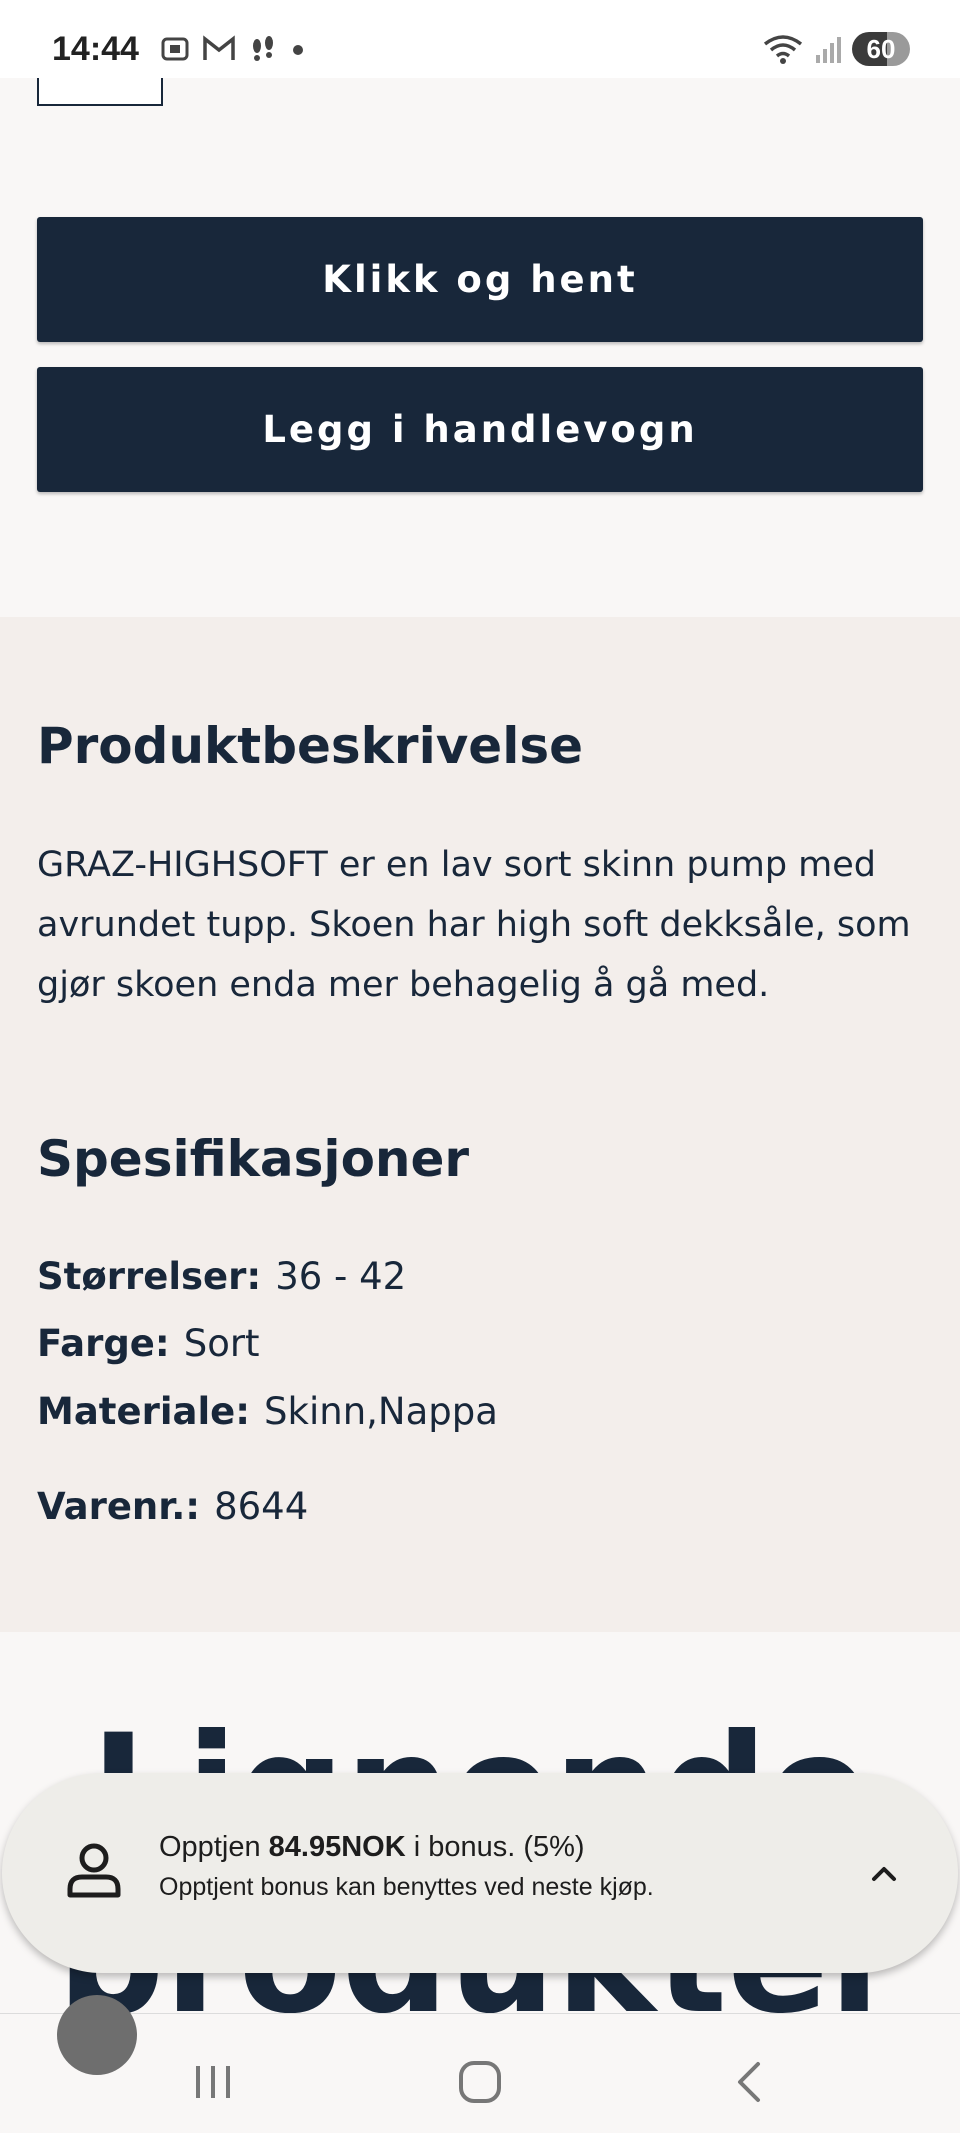  What do you see at coordinates (221, 1343) in the screenshot?
I see `spec-color-value: Sort` at bounding box center [221, 1343].